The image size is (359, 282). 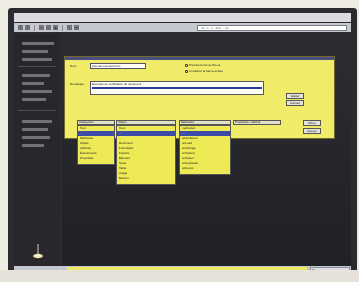 I want to click on radio-option-label: Combiner la forme entrée, so click(x=206, y=71).